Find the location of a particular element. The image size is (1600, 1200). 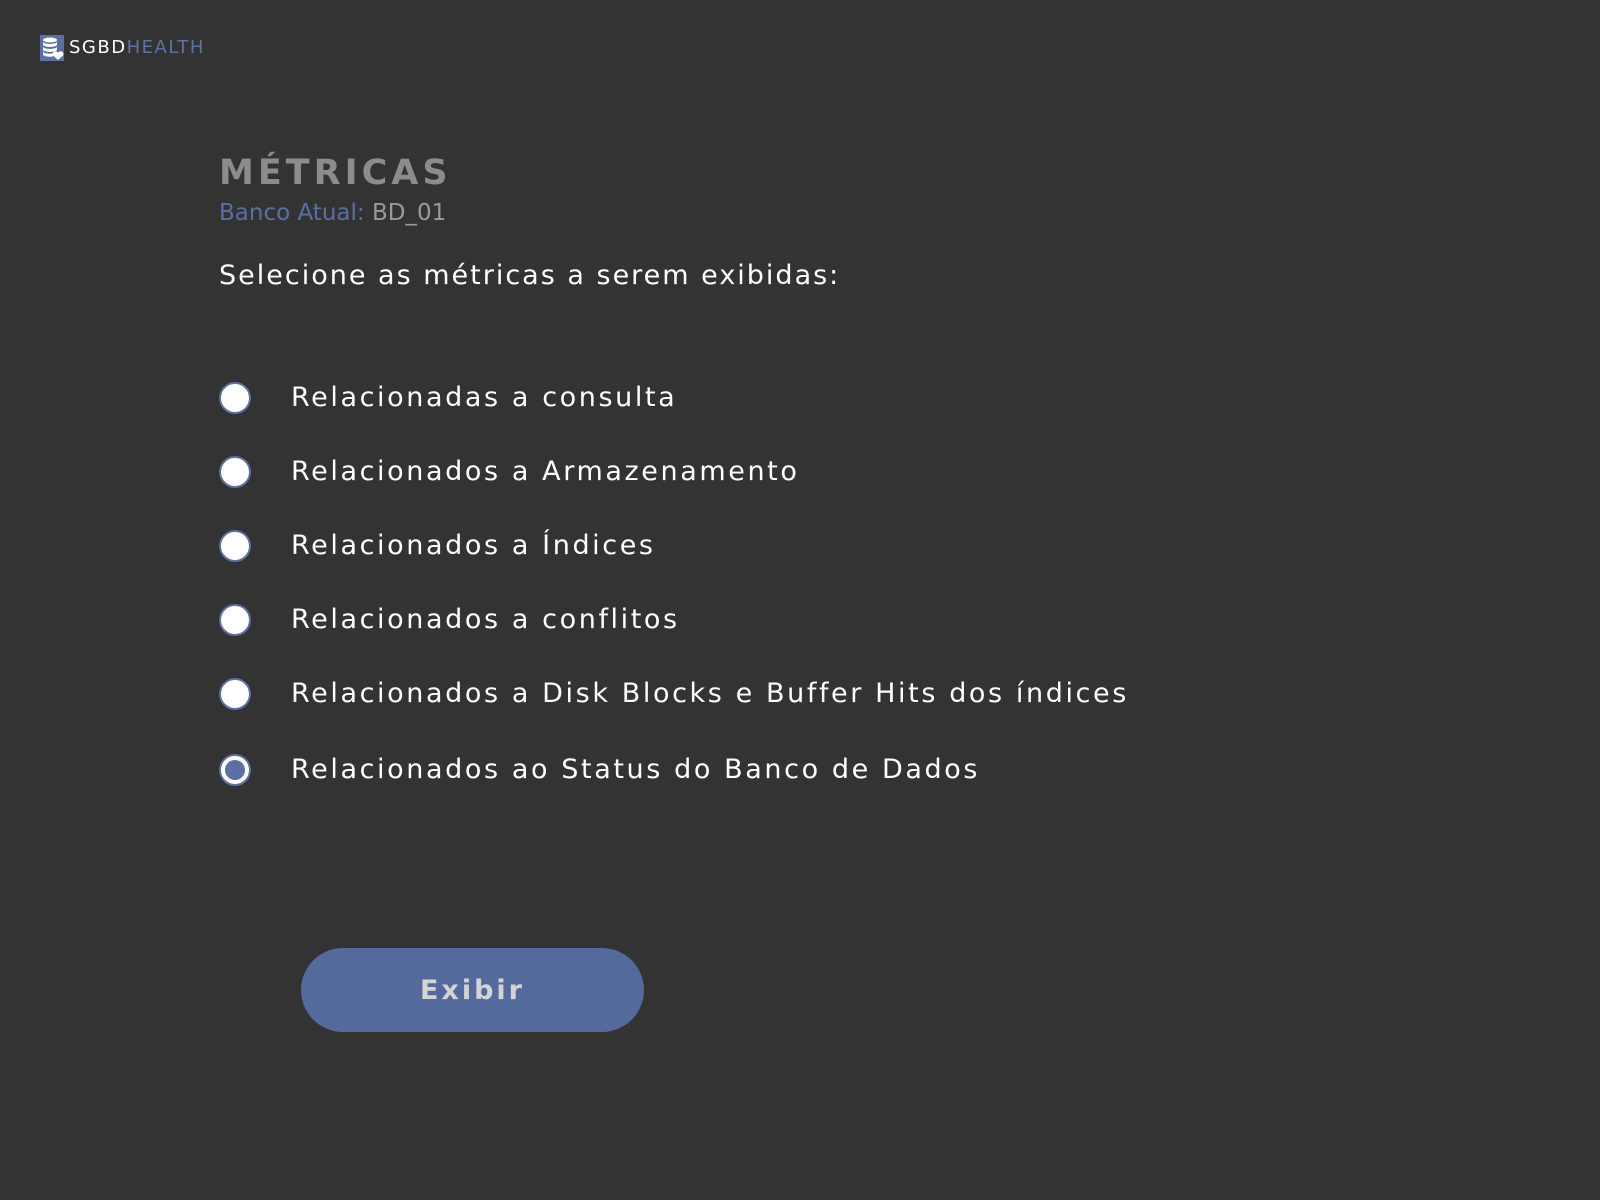

option-indices: Relacionados a Índices is located at coordinates (437, 546).